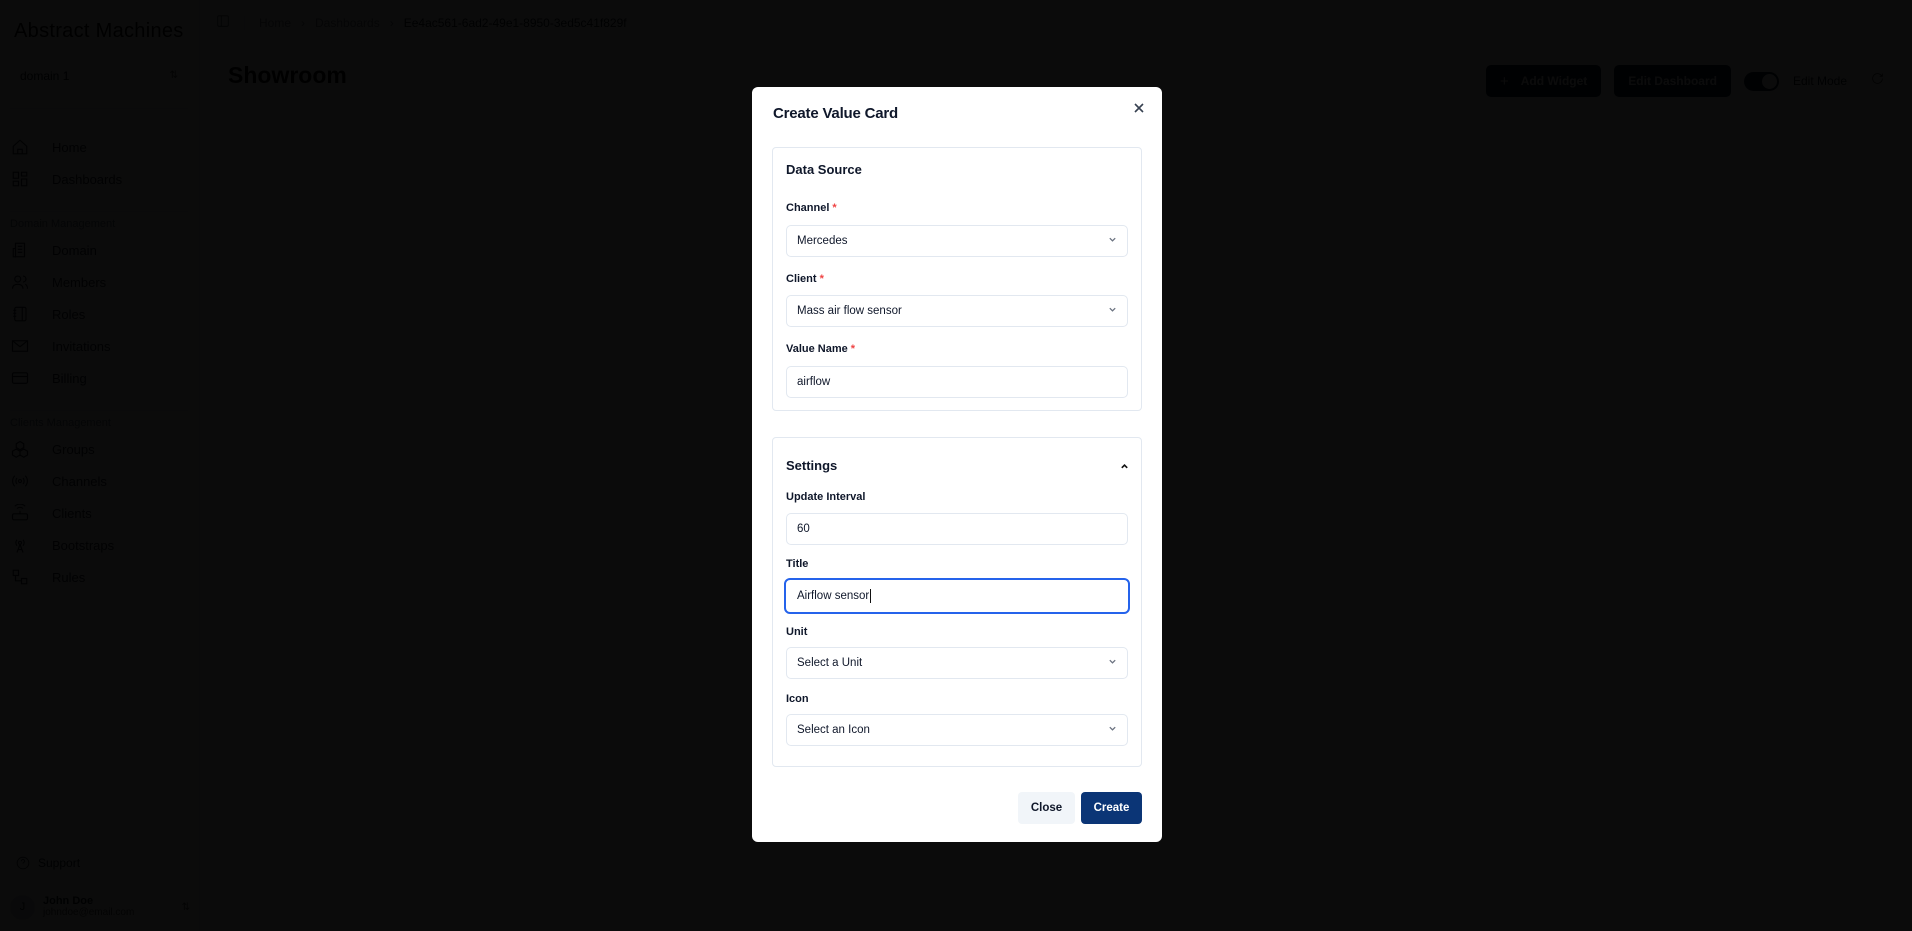  What do you see at coordinates (957, 311) in the screenshot?
I see `client-select: Mass air flow sensor` at bounding box center [957, 311].